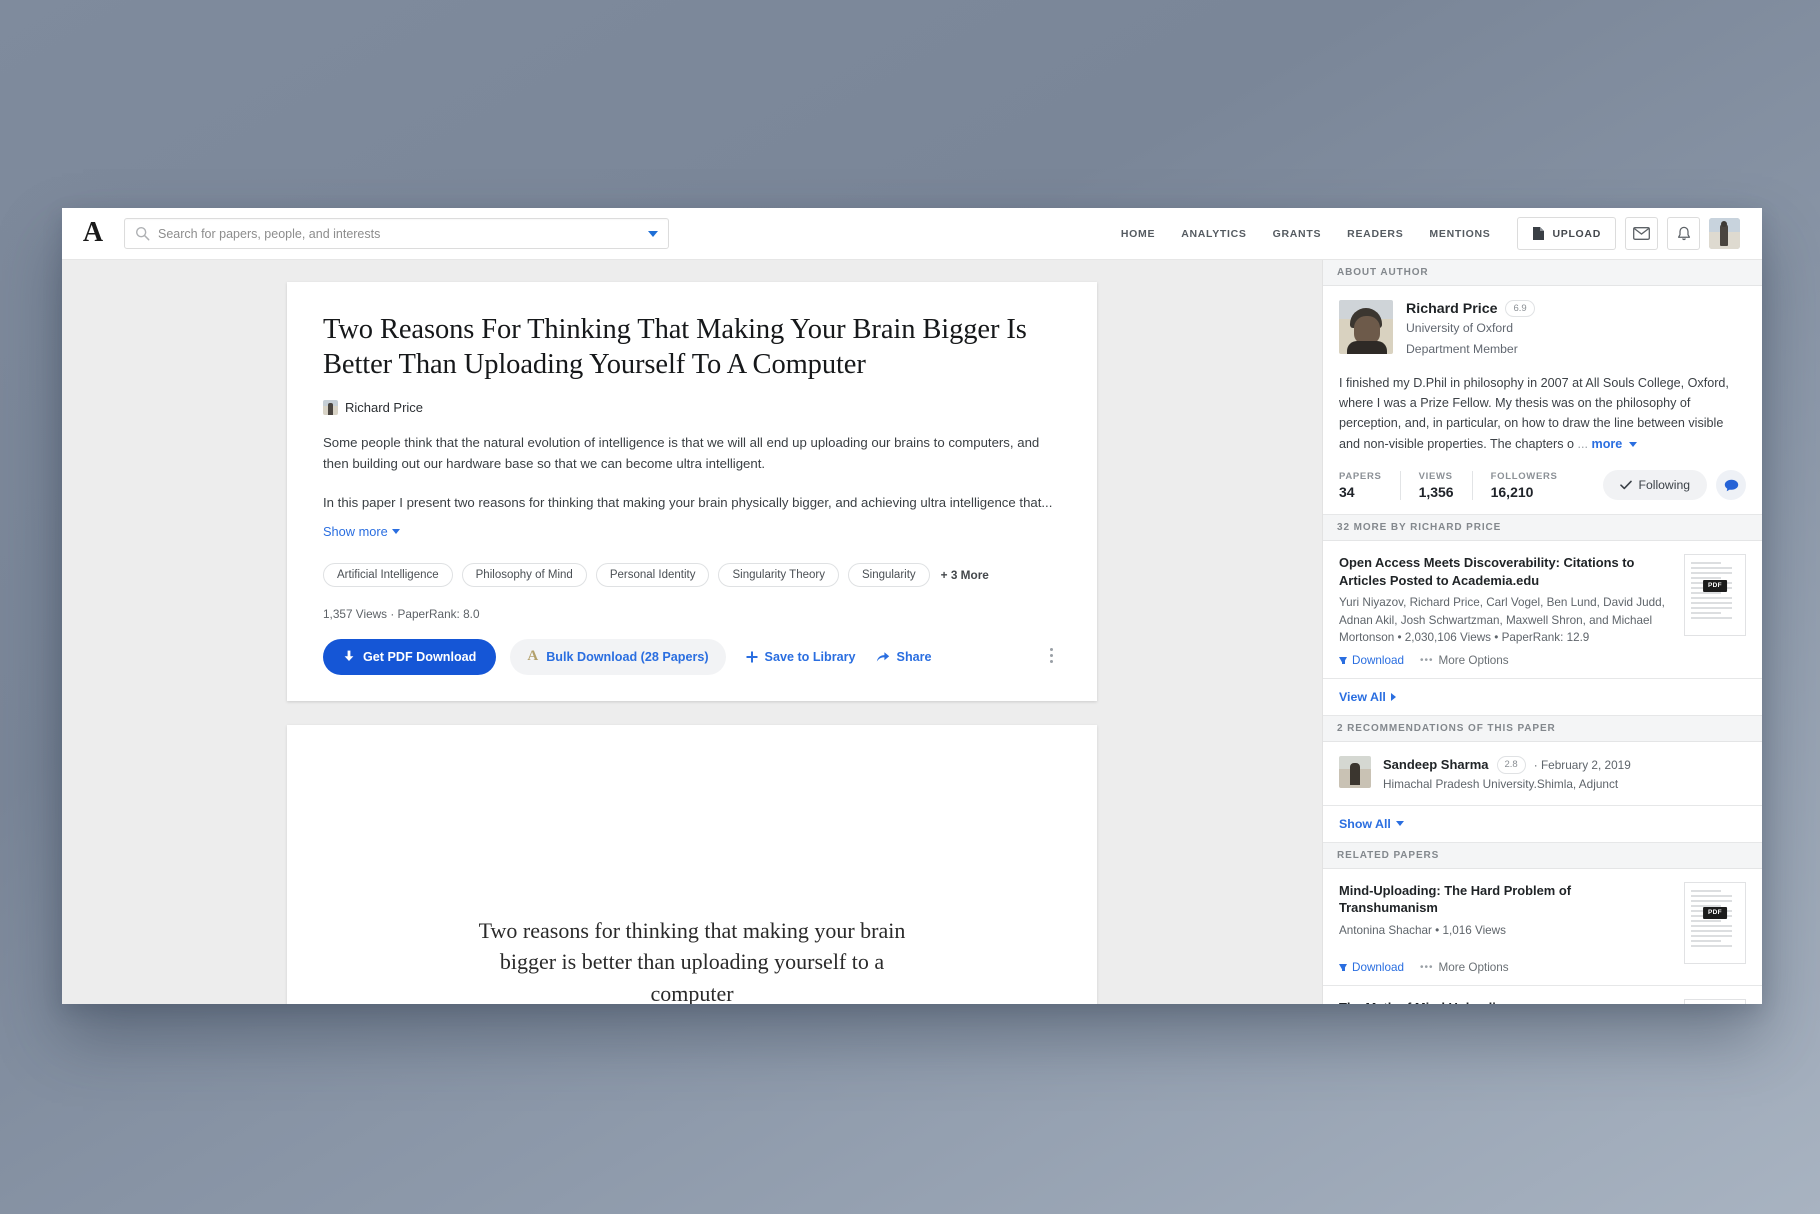 This screenshot has width=1820, height=1214. Describe the element at coordinates (1539, 233) in the screenshot. I see `document-icon` at that location.